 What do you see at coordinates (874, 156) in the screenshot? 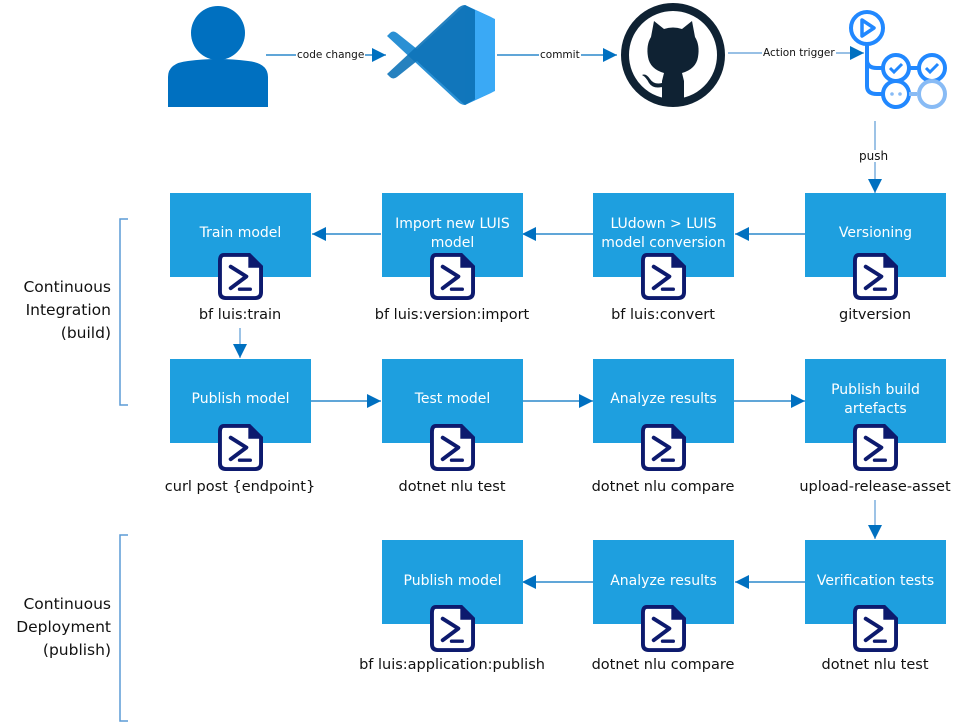
I see `edge-label-push: push` at bounding box center [874, 156].